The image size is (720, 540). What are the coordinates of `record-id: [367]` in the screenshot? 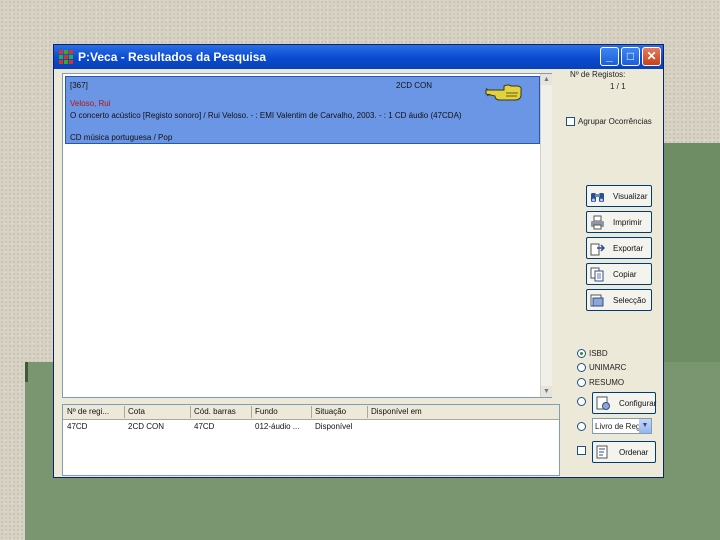 It's located at (79, 85).